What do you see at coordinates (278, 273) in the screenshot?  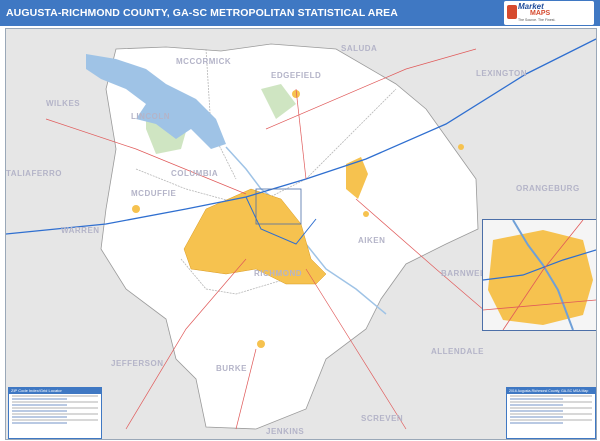 I see `county-label-richmond: RICHMOND` at bounding box center [278, 273].